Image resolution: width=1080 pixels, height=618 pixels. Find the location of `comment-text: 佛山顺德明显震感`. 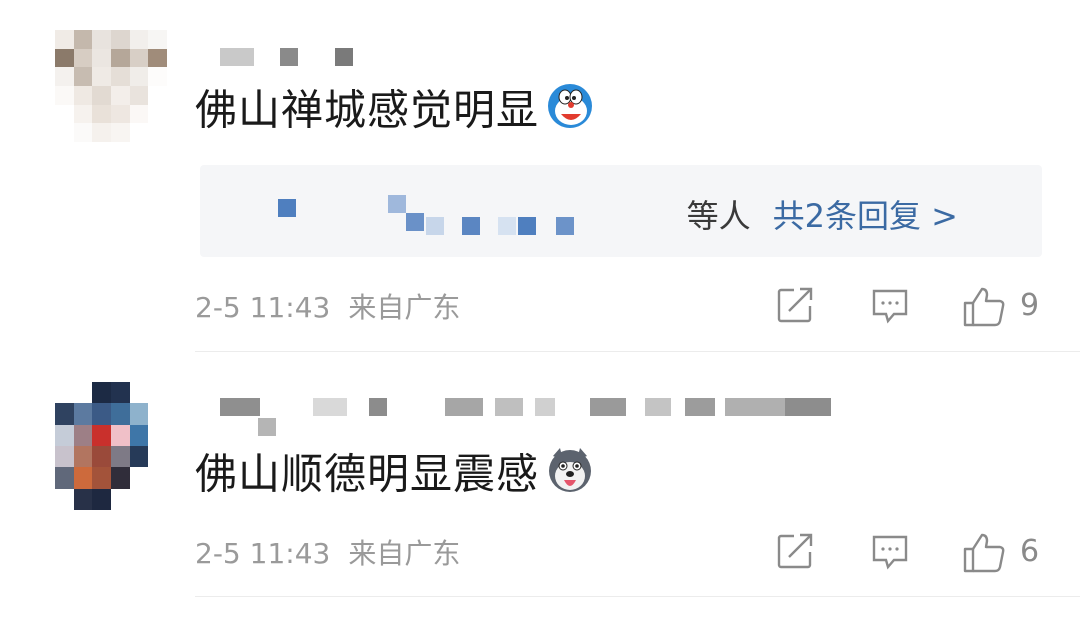

comment-text: 佛山顺德明显震感 is located at coordinates (395, 477).